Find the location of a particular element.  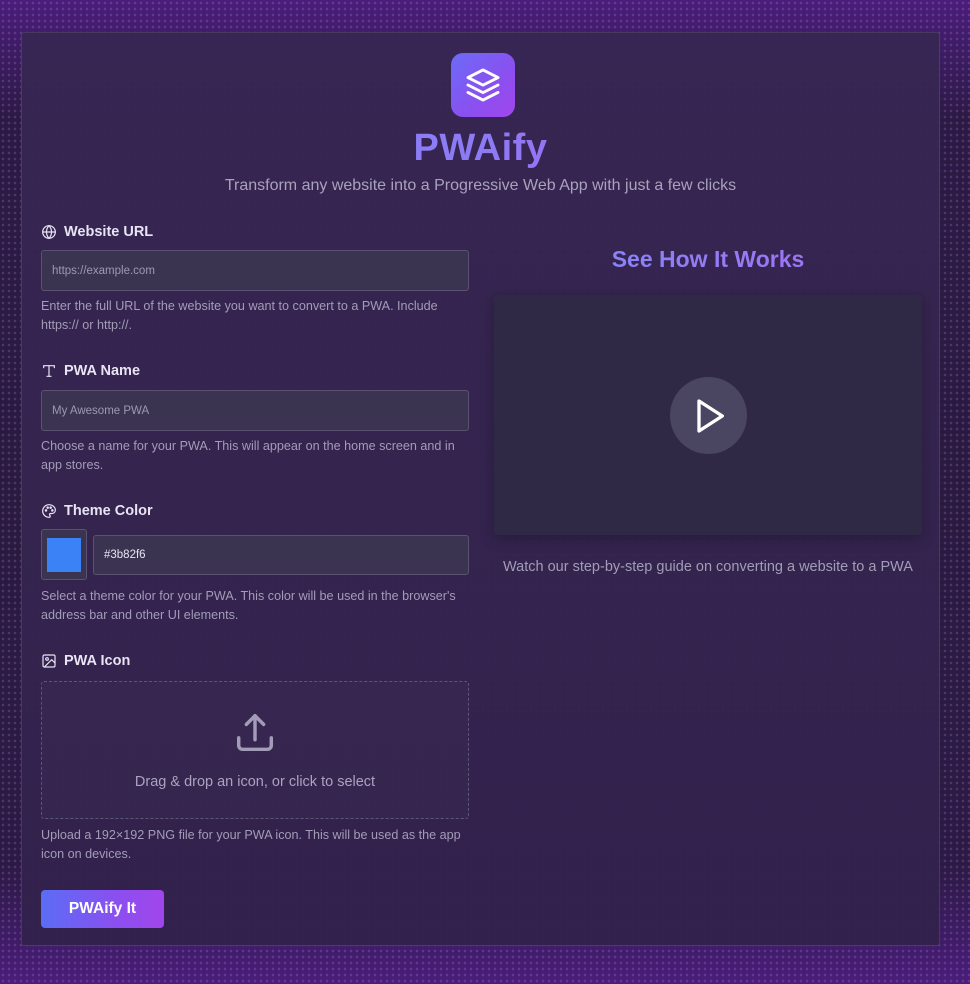

pwa-name-label: PWA Name is located at coordinates (90, 371).